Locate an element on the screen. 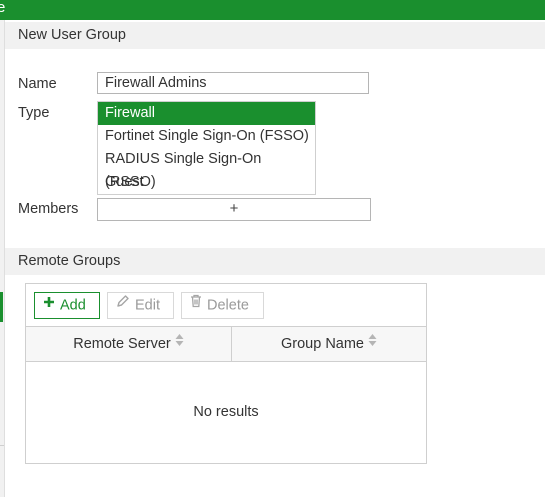 The height and width of the screenshot is (497, 545). column-group-name-label: Group Name is located at coordinates (322, 344).